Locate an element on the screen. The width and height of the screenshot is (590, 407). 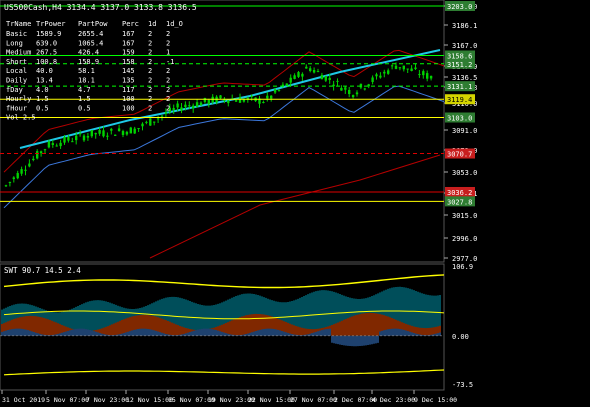
table-cell: Local is located at coordinates (16, 71).